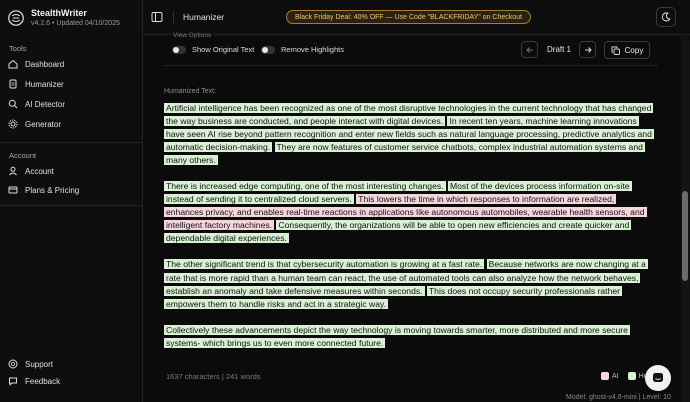  I want to click on humanized-text-label: Humanized Text:, so click(190, 91).